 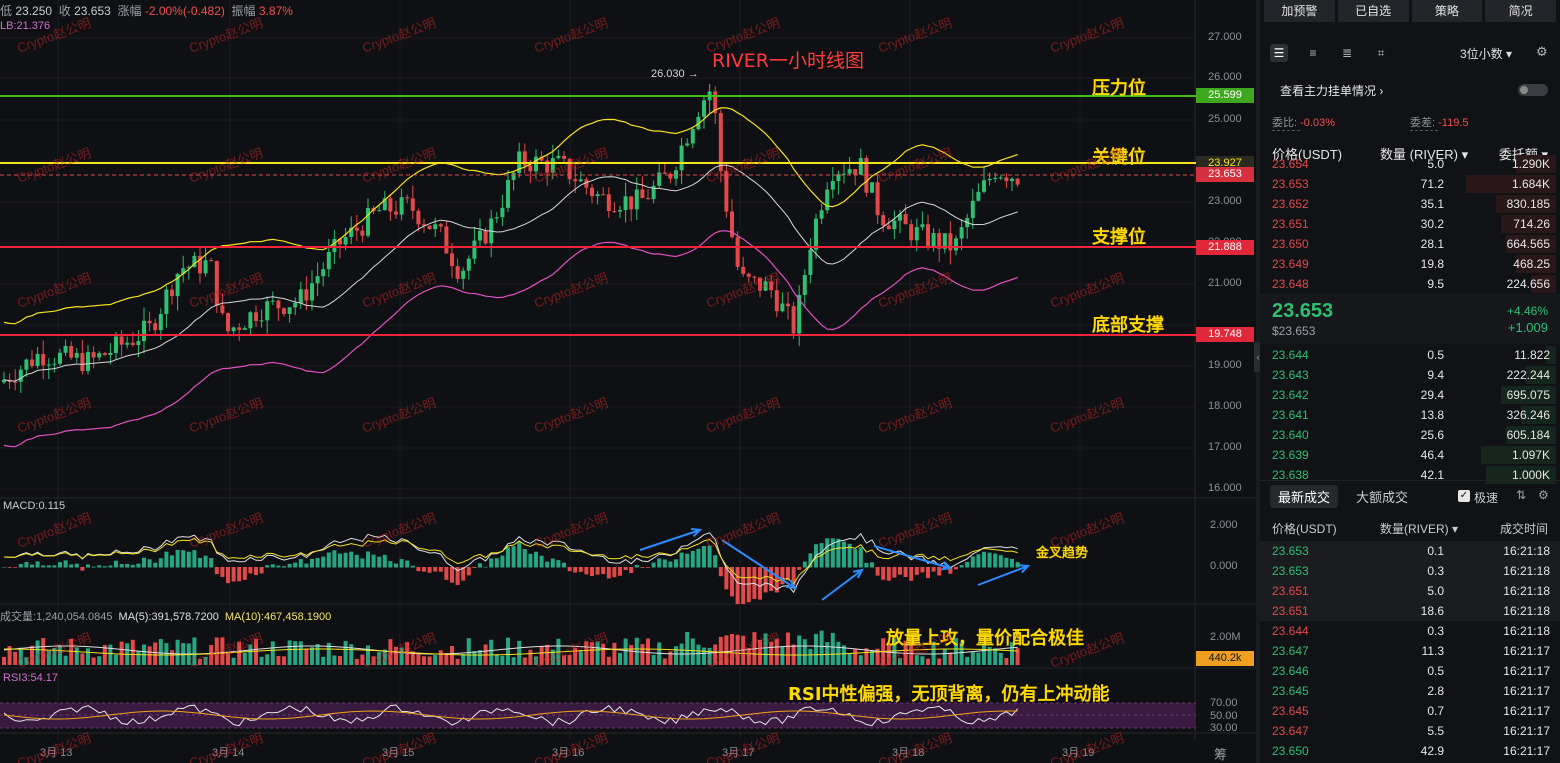 I want to click on bids-only-view-icon: ≡, so click(x=1313, y=53).